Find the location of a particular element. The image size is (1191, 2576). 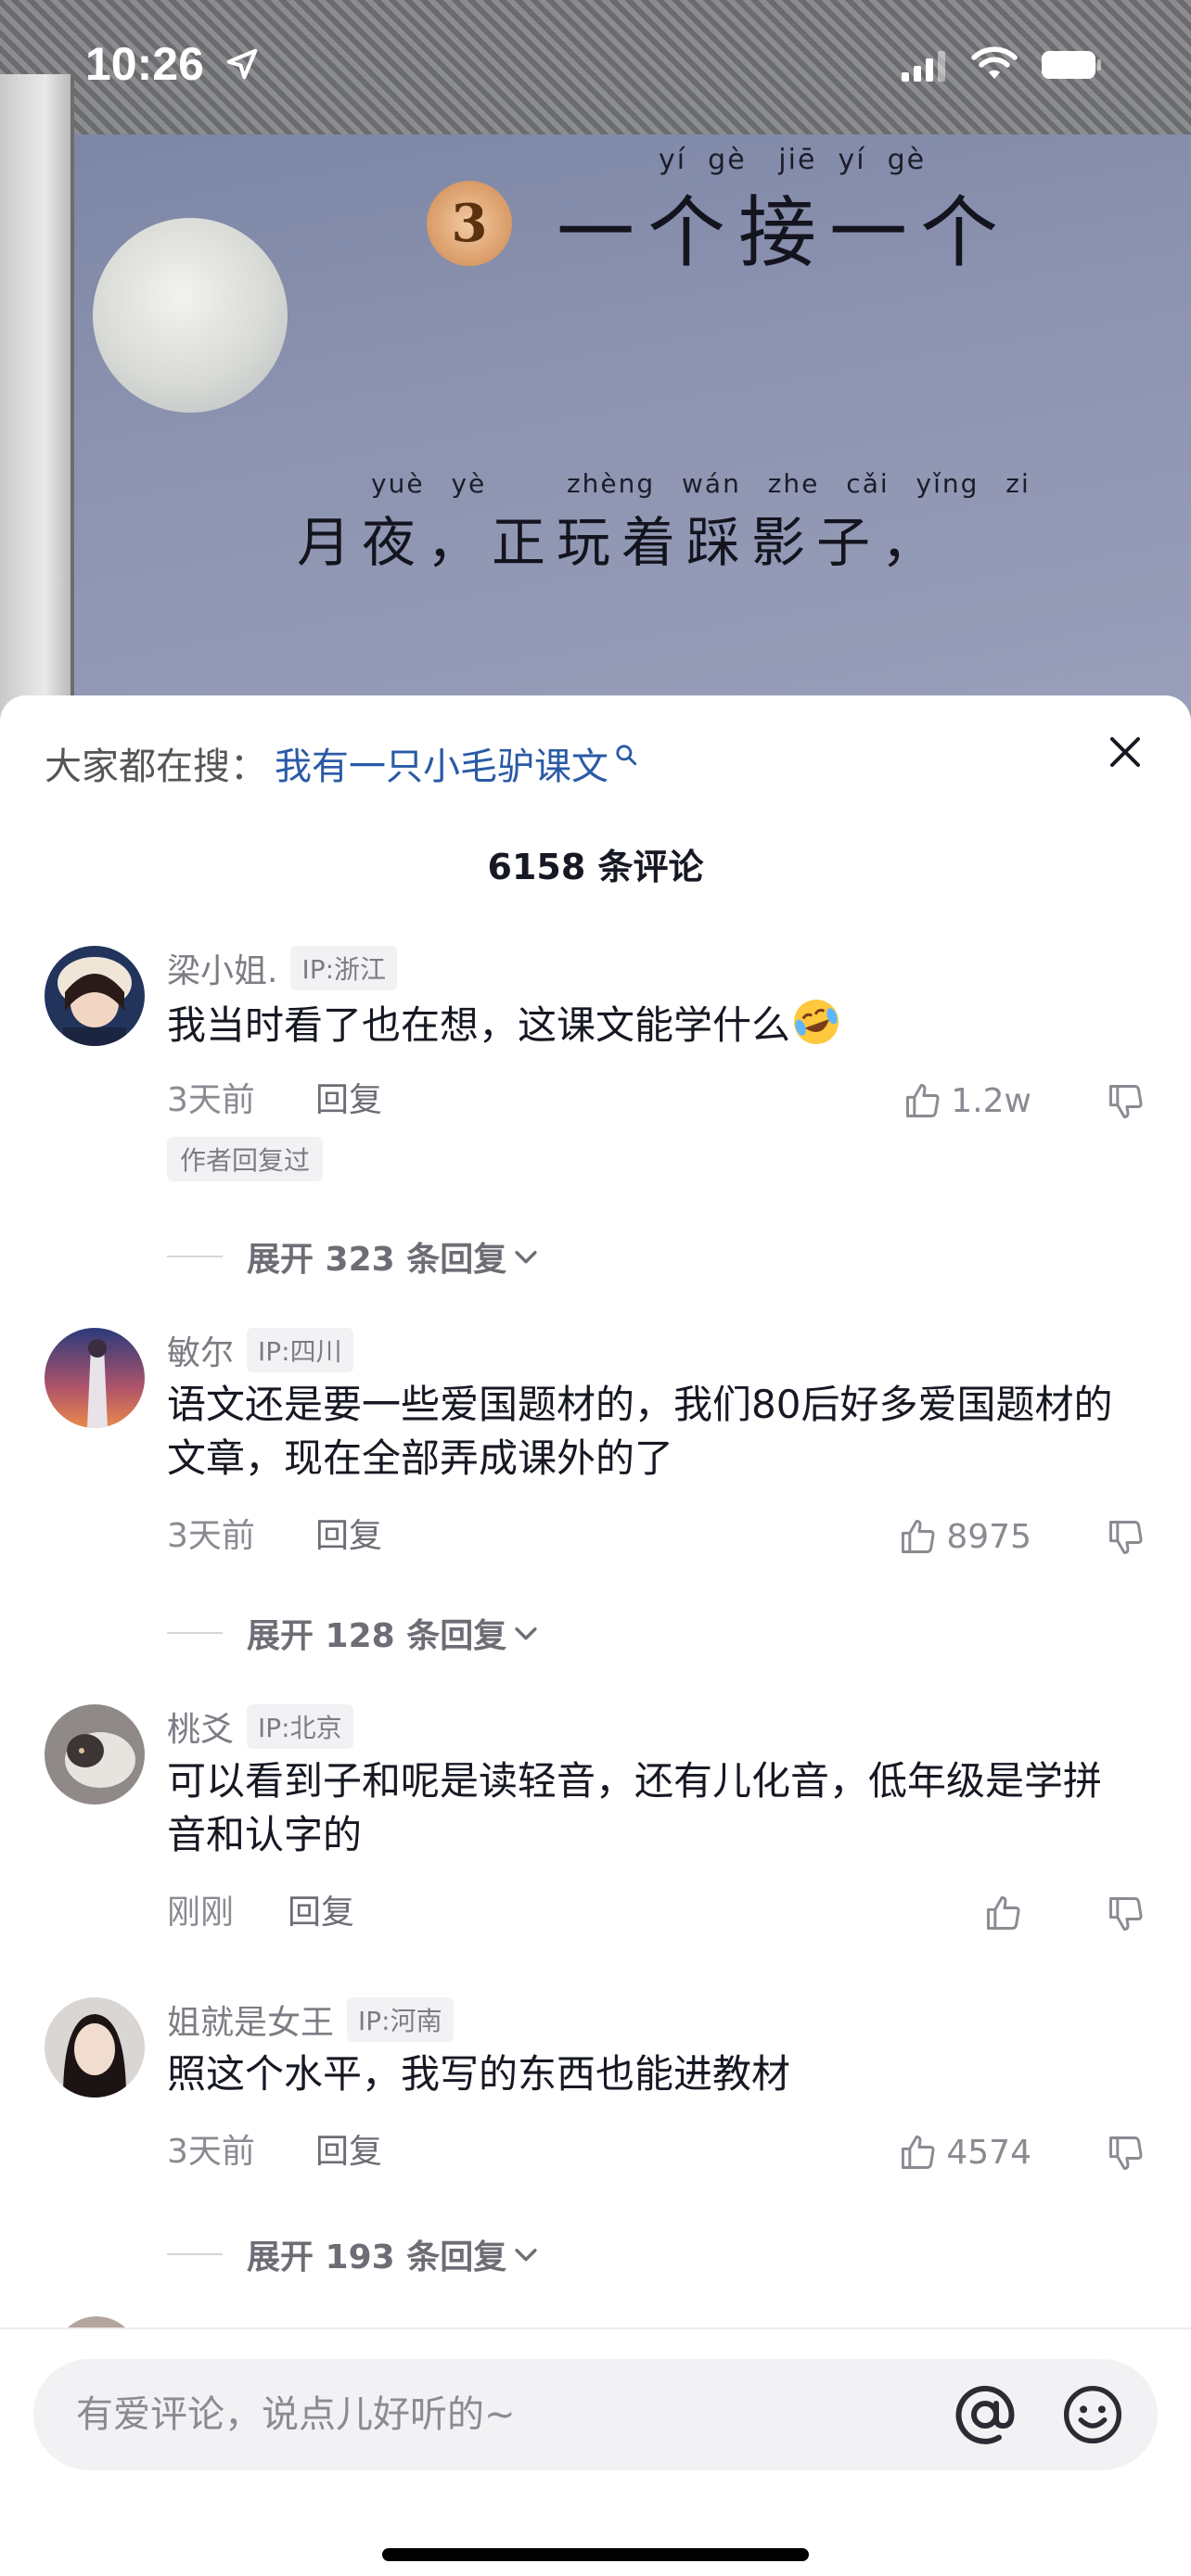

expand-replies-button: 展开 193 条回复 is located at coordinates (354, 2254).